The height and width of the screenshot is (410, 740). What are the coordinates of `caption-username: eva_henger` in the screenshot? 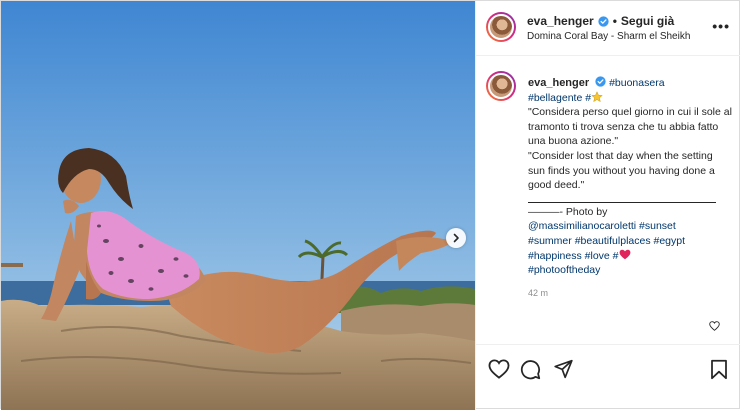 It's located at (558, 83).